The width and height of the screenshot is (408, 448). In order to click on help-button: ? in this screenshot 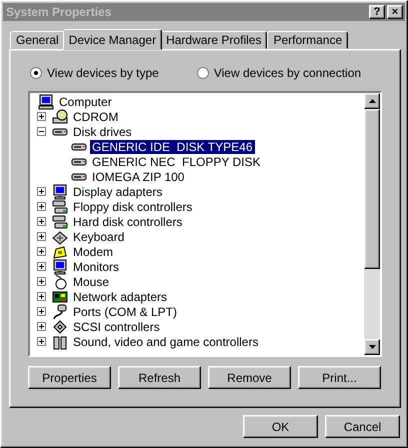, I will do `click(377, 12)`.